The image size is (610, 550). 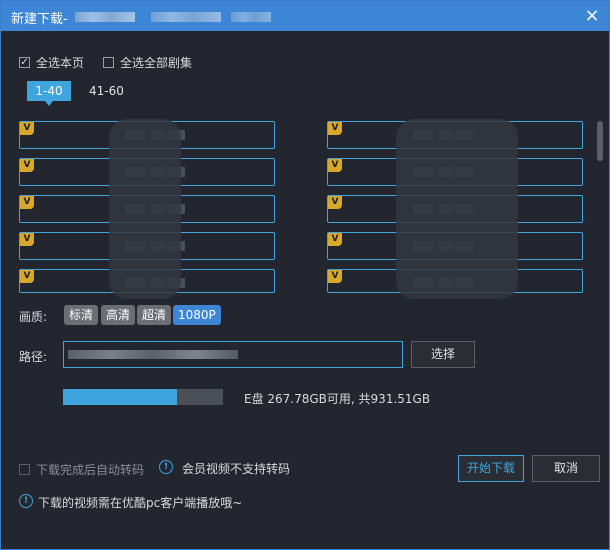 What do you see at coordinates (491, 468) in the screenshot?
I see `start-download-button: 开始下载` at bounding box center [491, 468].